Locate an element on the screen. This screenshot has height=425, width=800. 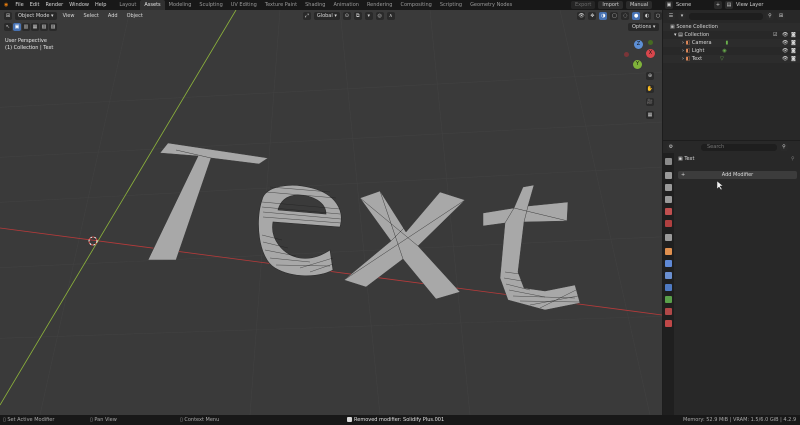
properties-editor-icon: ⚙ is located at coordinates (671, 147).